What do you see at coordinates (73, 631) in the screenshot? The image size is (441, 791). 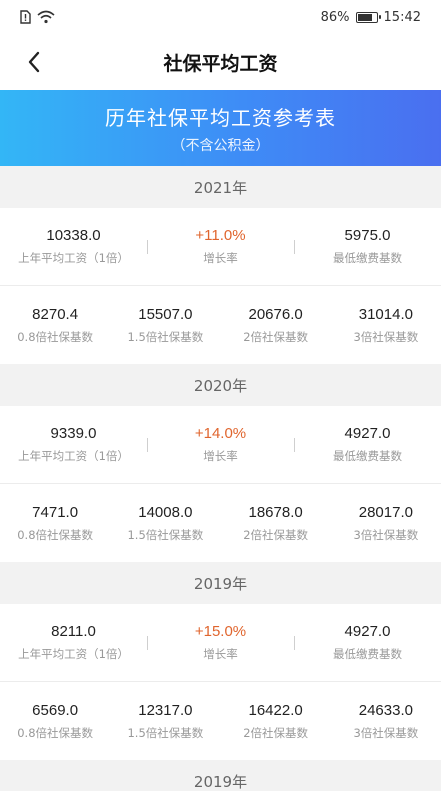 I see `avg-wage-value: 8211.0` at bounding box center [73, 631].